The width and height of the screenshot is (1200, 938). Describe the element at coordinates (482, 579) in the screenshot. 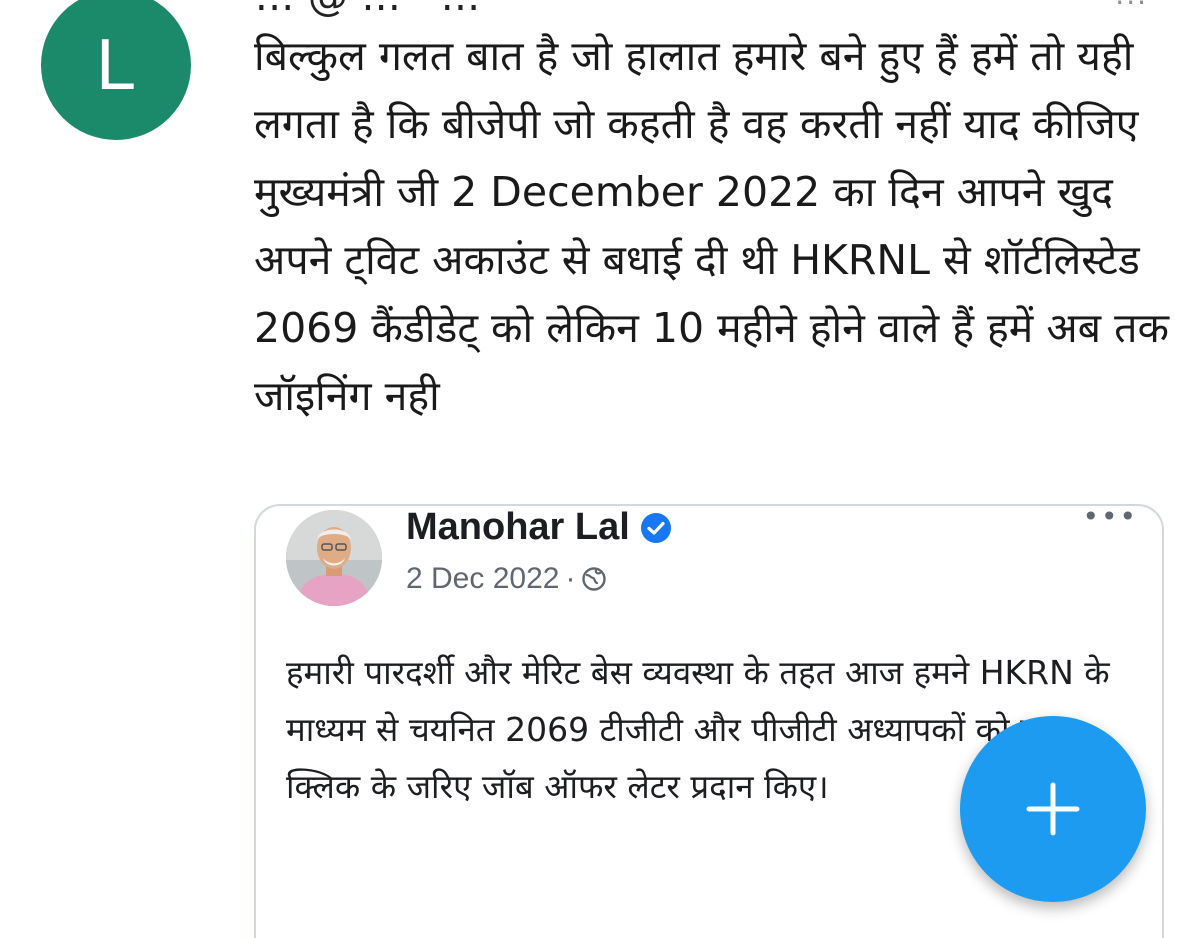

I see `quoted-post-date: 2 Dec 2022` at that location.